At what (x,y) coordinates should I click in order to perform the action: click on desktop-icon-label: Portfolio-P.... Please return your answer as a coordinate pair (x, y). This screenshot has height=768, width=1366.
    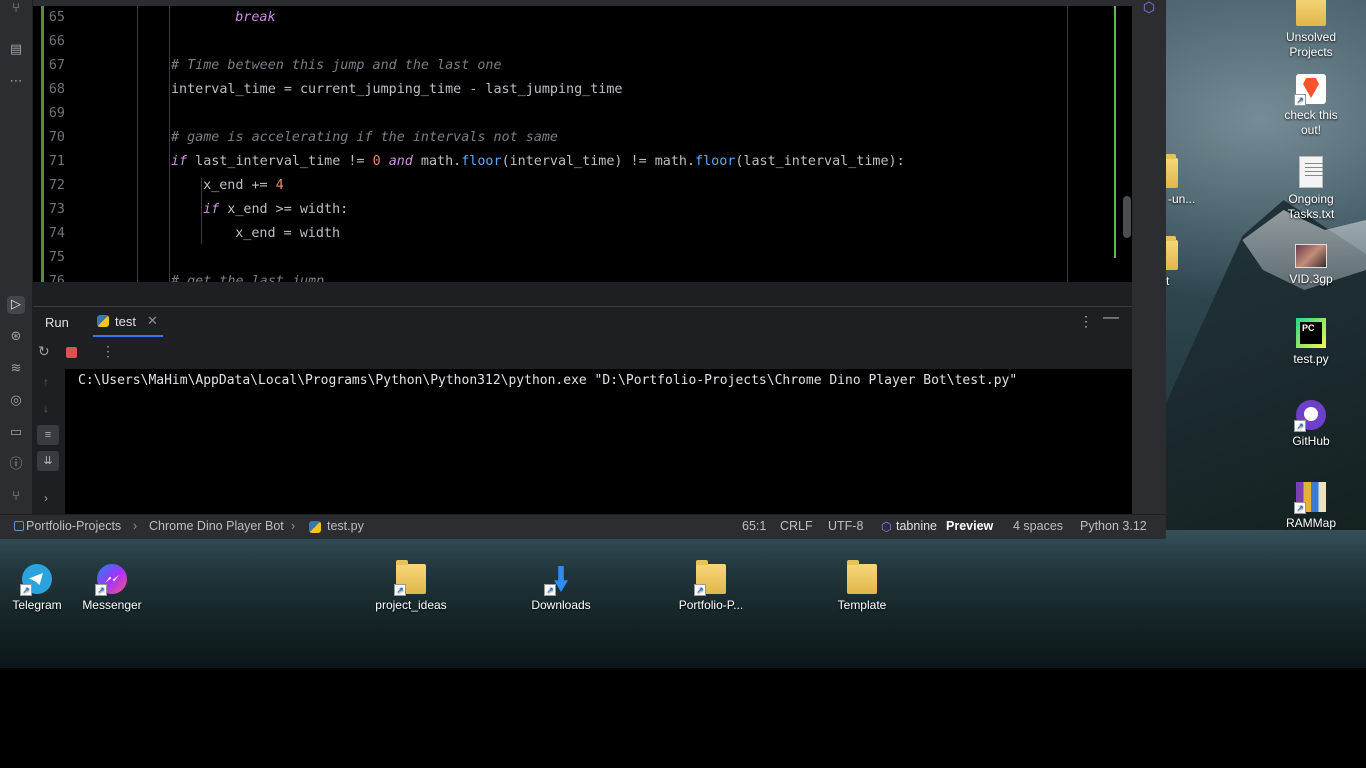
    Looking at the image, I should click on (711, 605).